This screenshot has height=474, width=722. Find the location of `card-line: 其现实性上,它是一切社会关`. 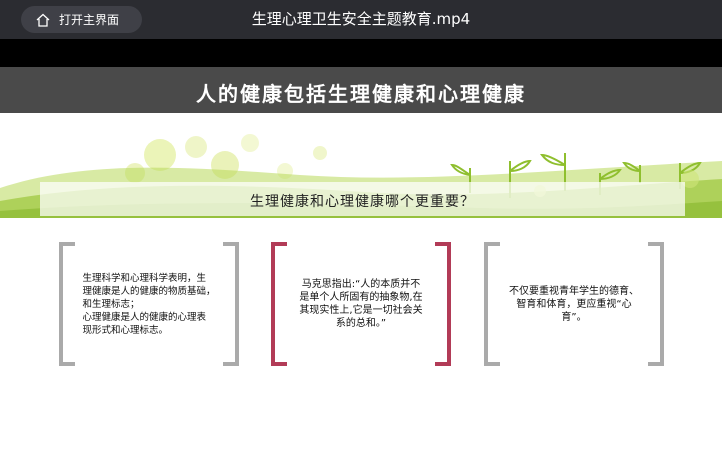

card-line: 其现实性上,它是一切社会关 is located at coordinates (361, 310).